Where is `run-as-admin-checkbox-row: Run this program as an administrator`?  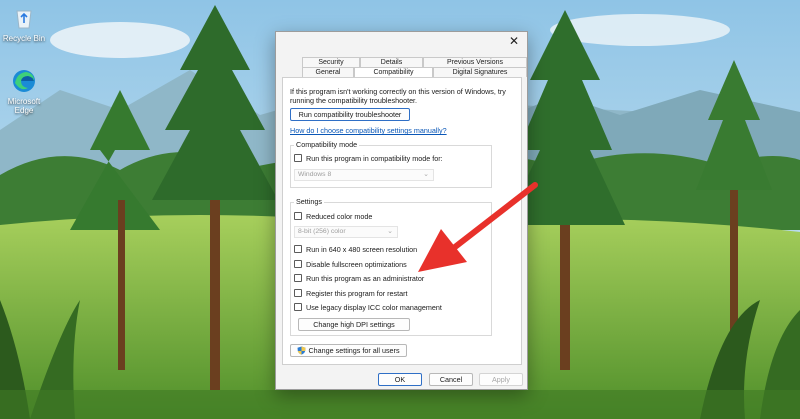 run-as-admin-checkbox-row: Run this program as an administrator is located at coordinates (359, 278).